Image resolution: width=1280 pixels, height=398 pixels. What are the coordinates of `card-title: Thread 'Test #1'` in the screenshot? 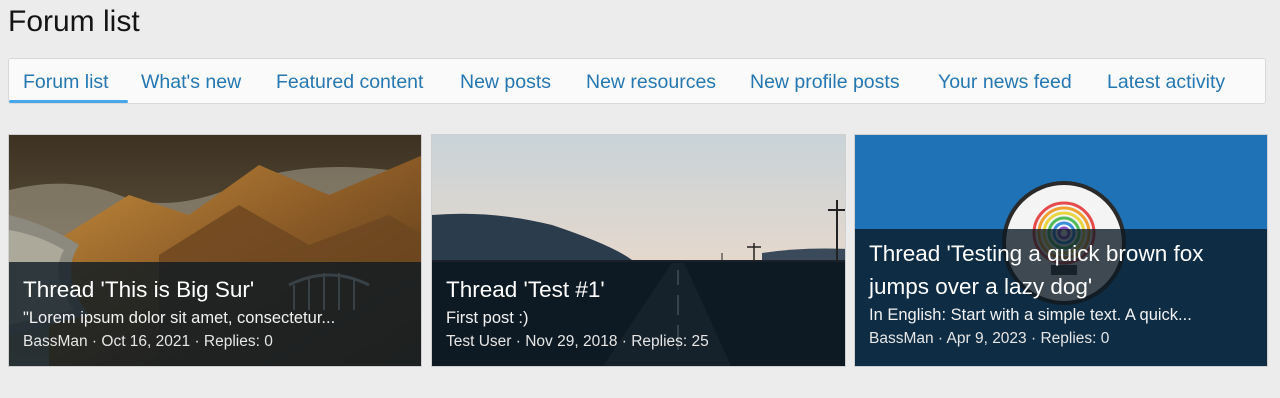 It's located at (638, 284).